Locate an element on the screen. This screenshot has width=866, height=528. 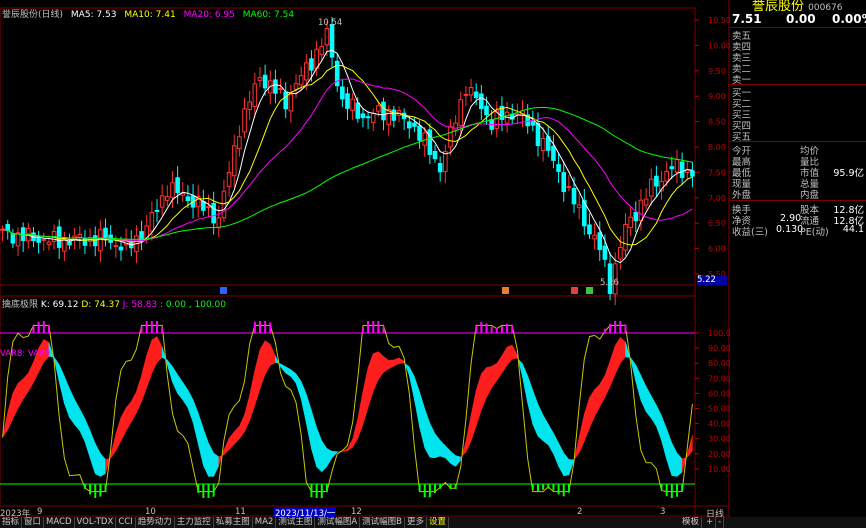
tab-indicator: 指标 is located at coordinates (11, 522).